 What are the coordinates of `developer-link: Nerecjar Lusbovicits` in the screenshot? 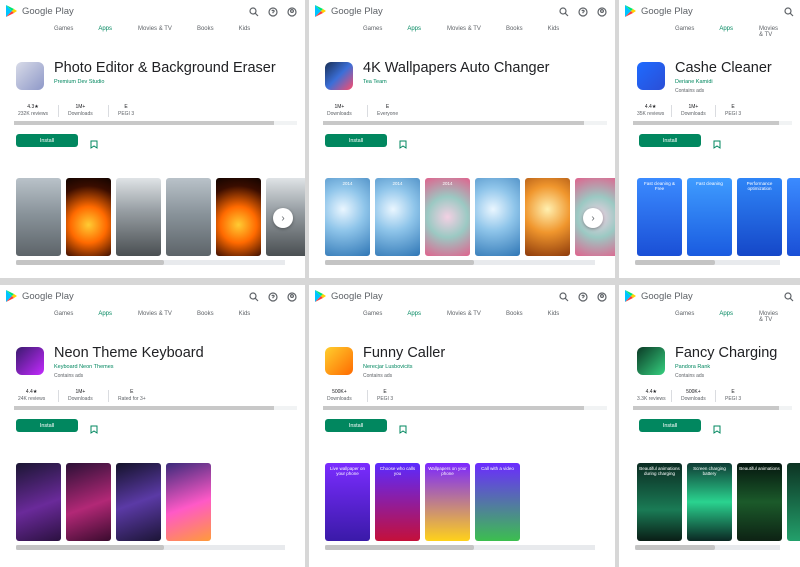 It's located at (388, 367).